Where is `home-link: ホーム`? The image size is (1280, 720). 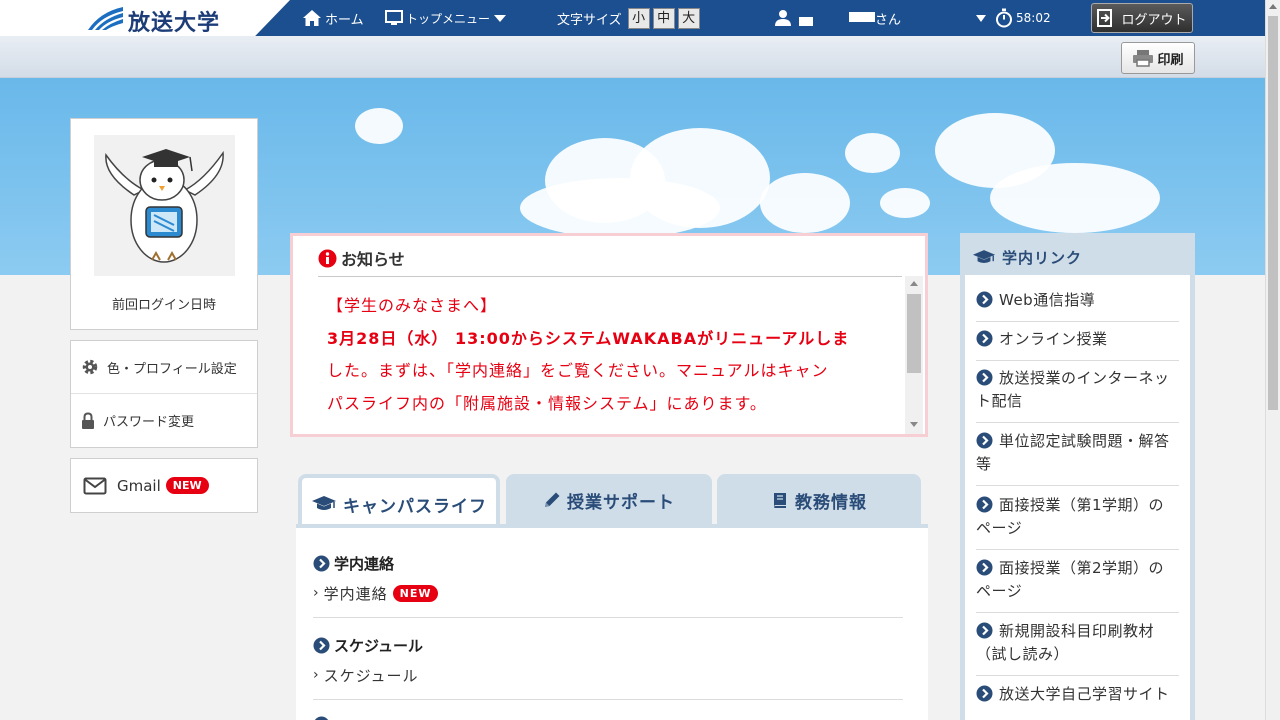
home-link: ホーム is located at coordinates (333, 18).